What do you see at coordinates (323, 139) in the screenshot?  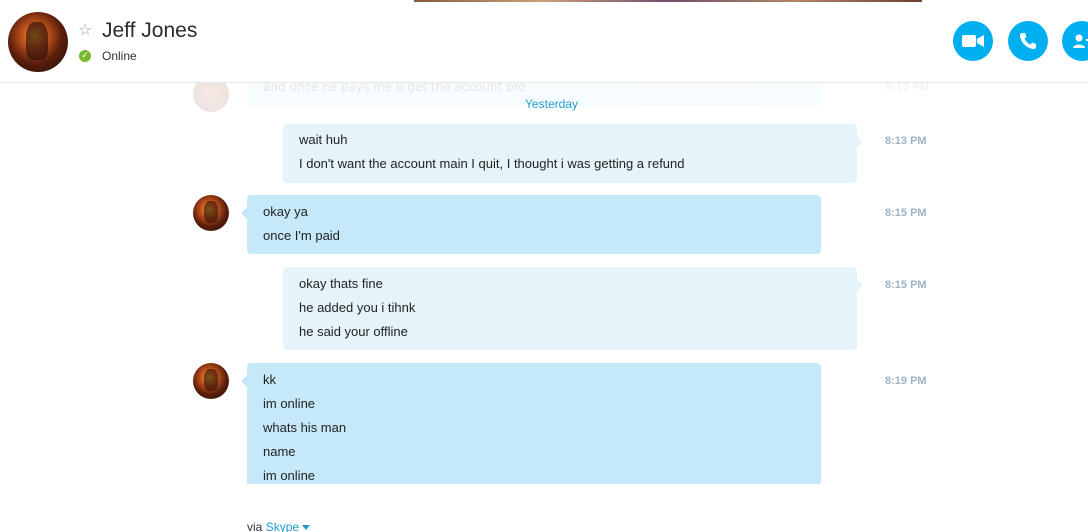 I see `message-line: wait huh` at bounding box center [323, 139].